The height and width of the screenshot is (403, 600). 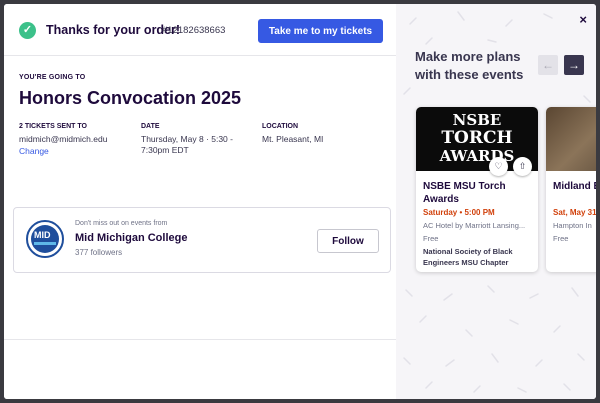 What do you see at coordinates (574, 212) in the screenshot?
I see `event-card-date: Sat, May 31` at bounding box center [574, 212].